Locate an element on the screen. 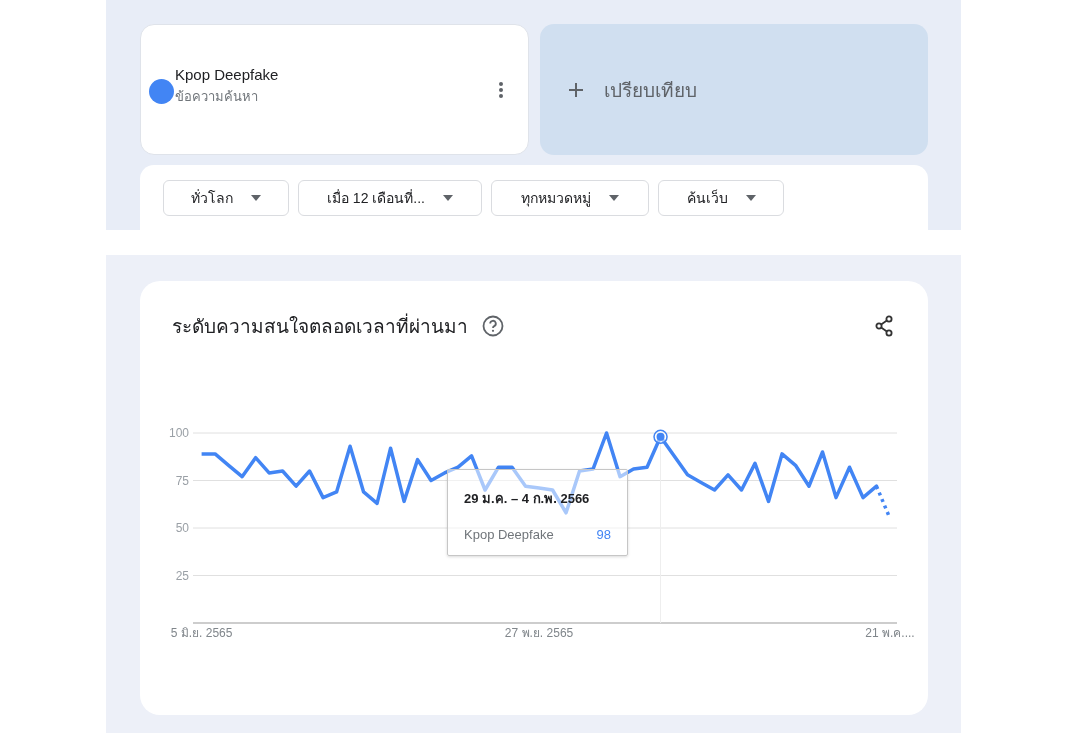 Image resolution: width=1067 pixels, height=733 pixels. x-axis-label: 5 มิ.ย. 2565 is located at coordinates (201, 633).